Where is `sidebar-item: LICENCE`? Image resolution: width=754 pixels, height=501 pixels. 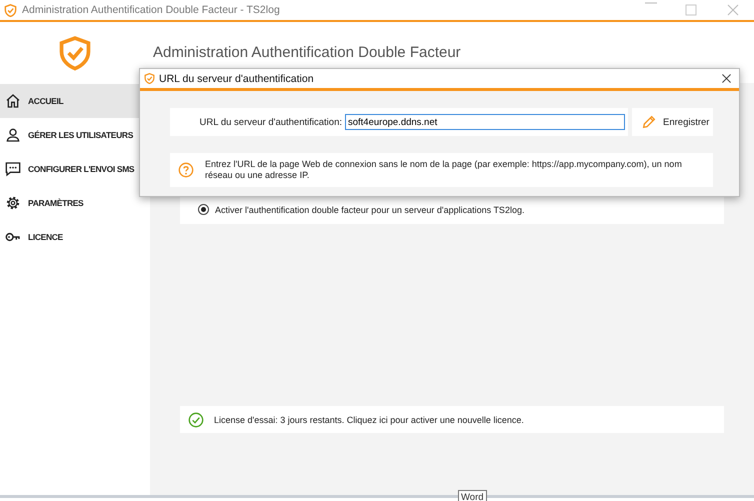
sidebar-item: LICENCE is located at coordinates (75, 237).